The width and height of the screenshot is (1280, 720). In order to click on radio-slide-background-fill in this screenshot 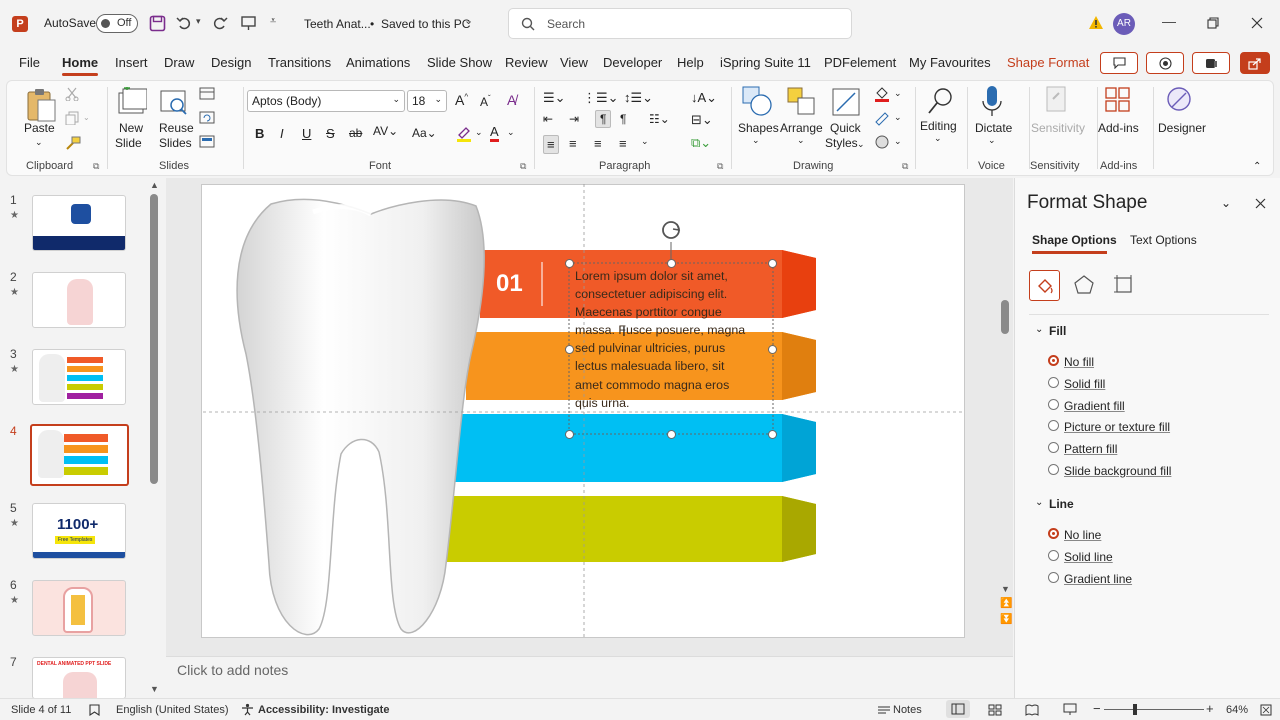, I will do `click(1053, 469)`.